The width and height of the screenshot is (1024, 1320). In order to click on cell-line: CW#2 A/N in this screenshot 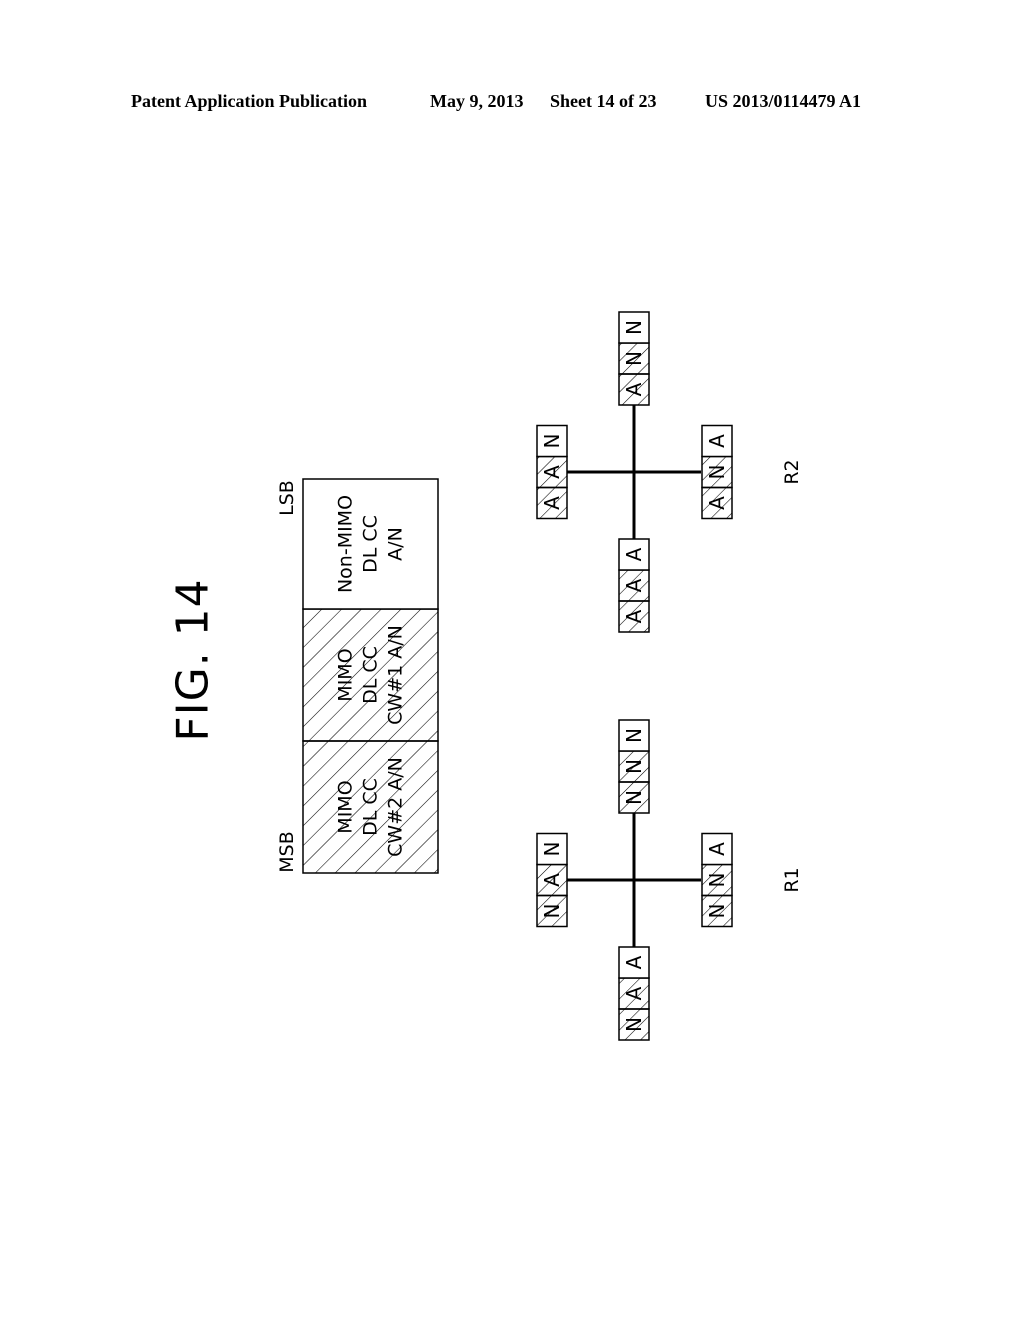, I will do `click(395, 807)`.